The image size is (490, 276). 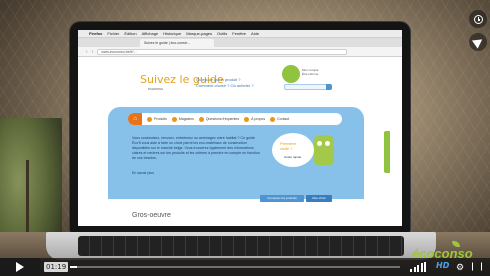 What do you see at coordinates (258, 119) in the screenshot?
I see `nav-item-label: À propos` at bounding box center [258, 119].